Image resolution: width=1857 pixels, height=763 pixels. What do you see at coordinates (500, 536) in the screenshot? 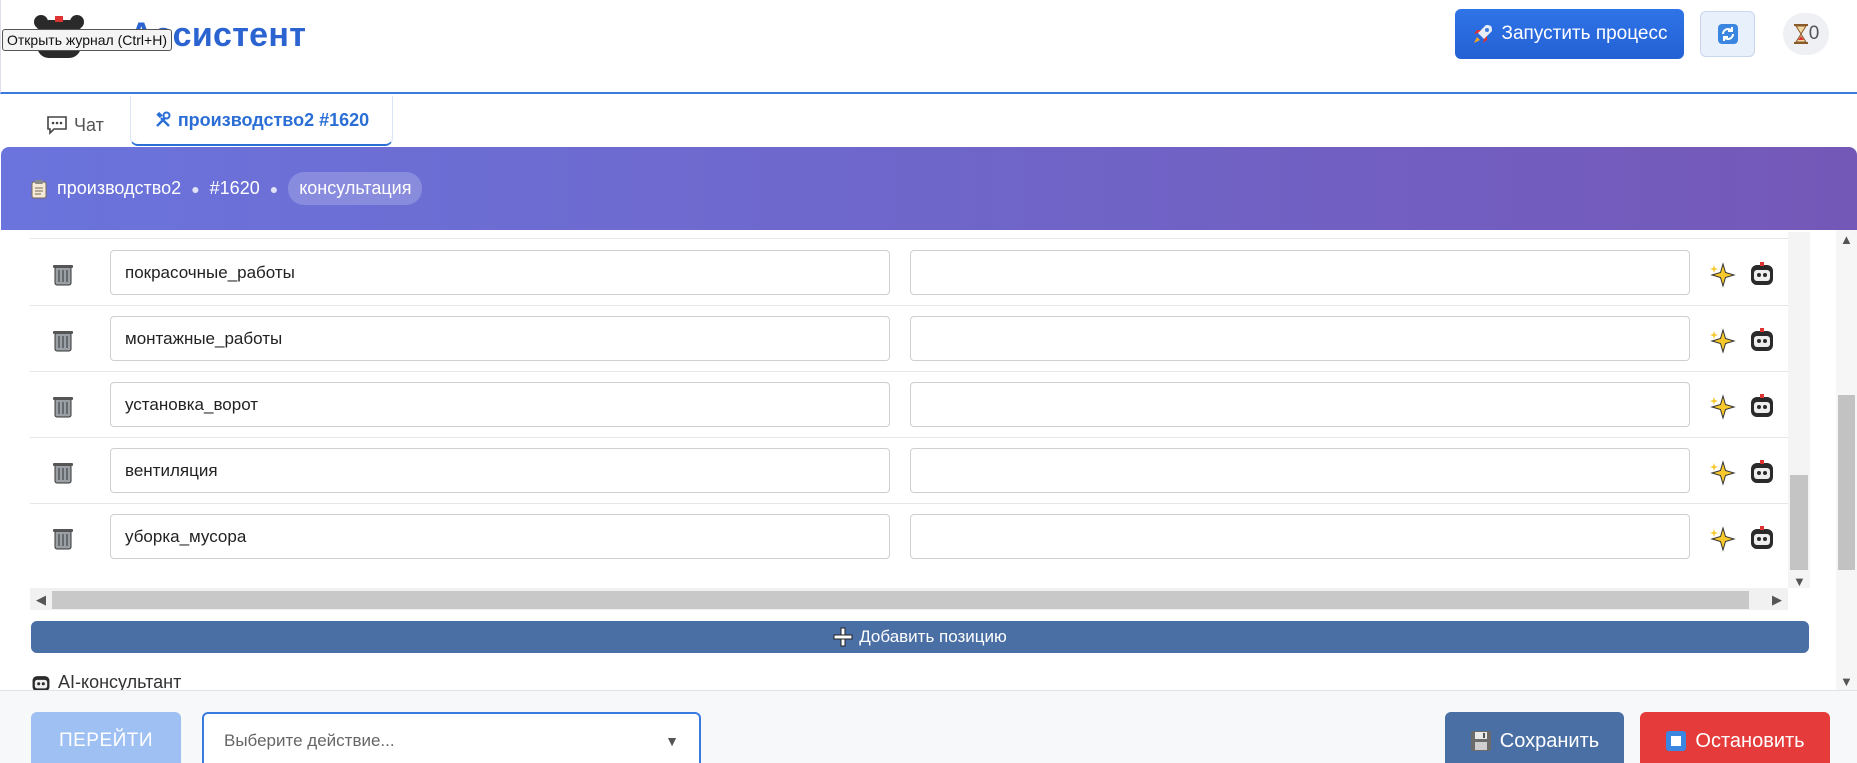
I see `position-name-input: уборка_мусора` at bounding box center [500, 536].